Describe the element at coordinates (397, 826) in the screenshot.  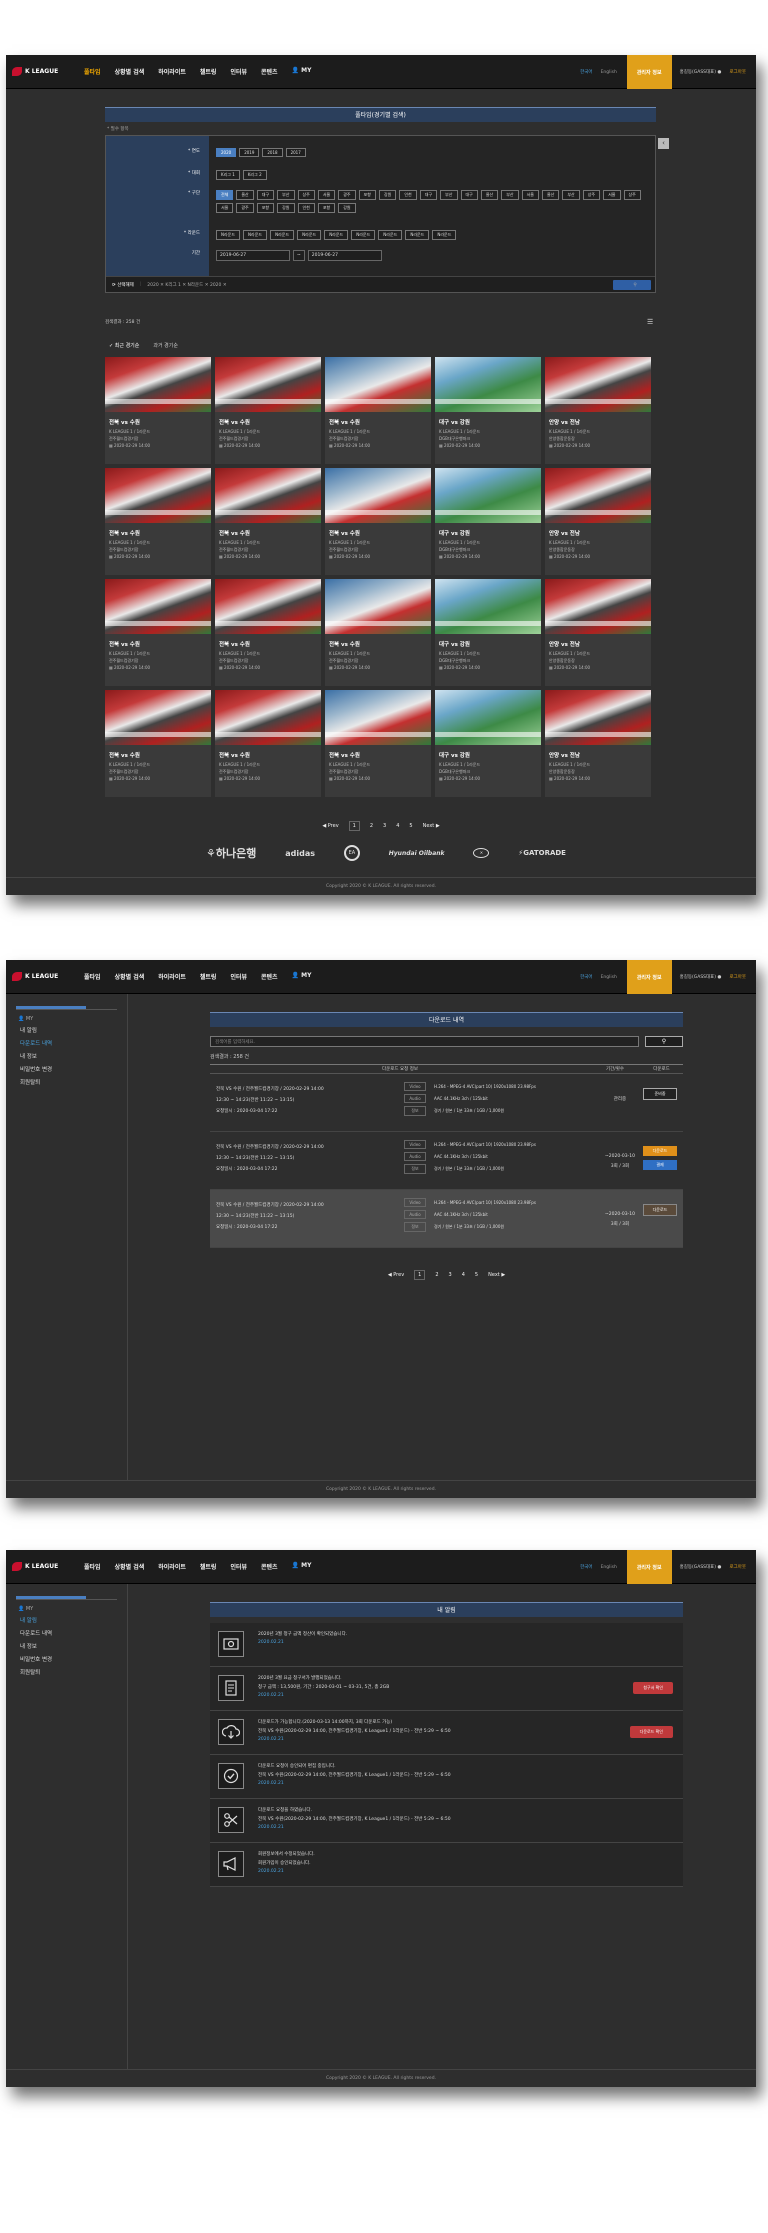
I see `page-4: 4` at that location.